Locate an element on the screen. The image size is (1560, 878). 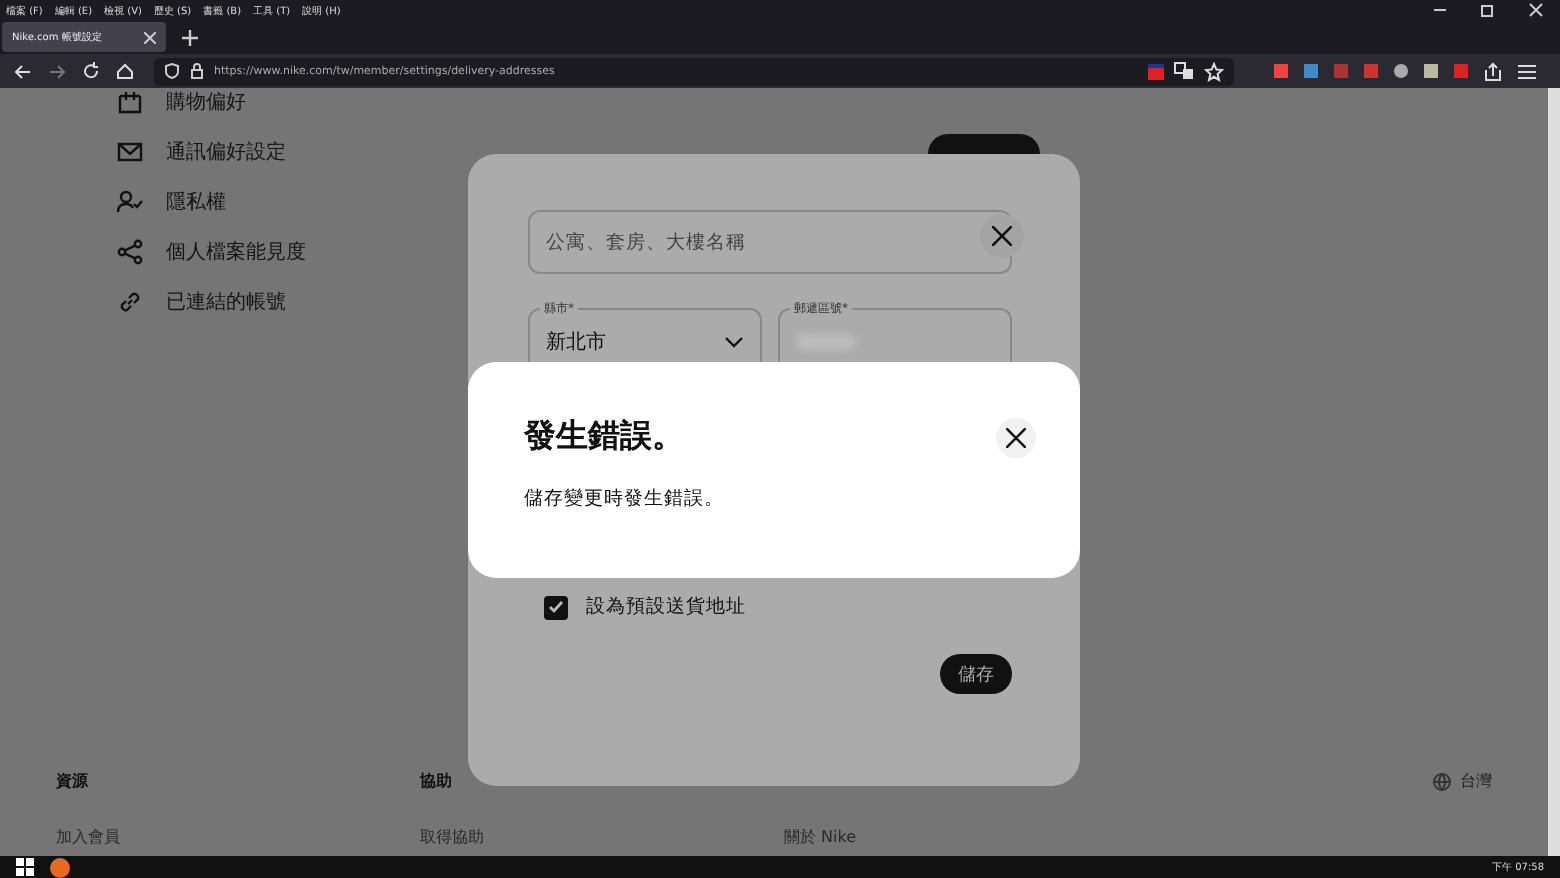
dialog-title: 發生錯誤。 is located at coordinates (604, 437).